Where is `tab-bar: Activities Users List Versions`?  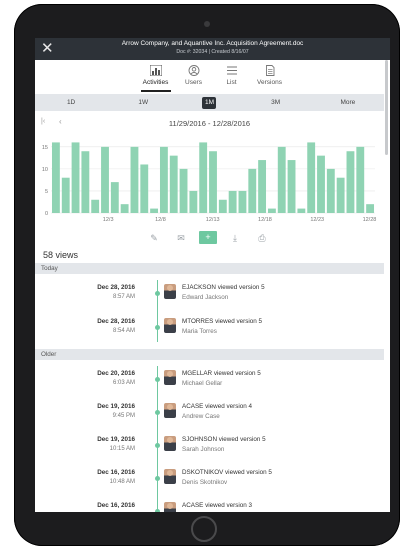
tab-bar: Activities Users List Versions is located at coordinates (212, 76).